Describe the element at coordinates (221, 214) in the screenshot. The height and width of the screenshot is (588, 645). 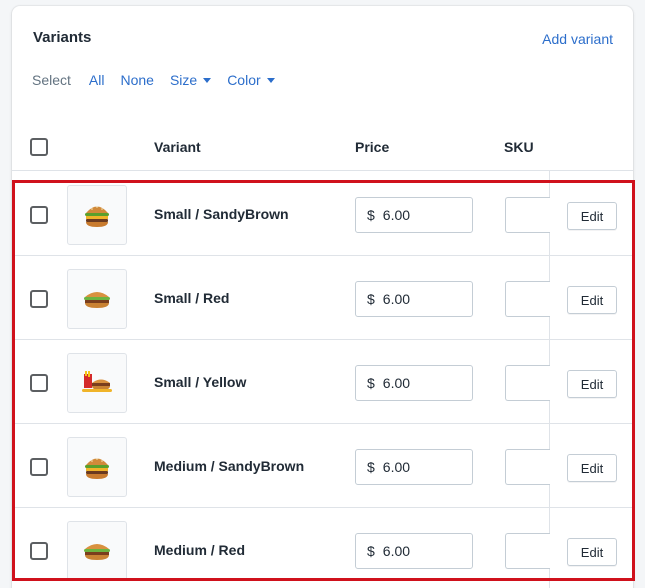
I see `variant-name: Small / SandyBrown` at that location.